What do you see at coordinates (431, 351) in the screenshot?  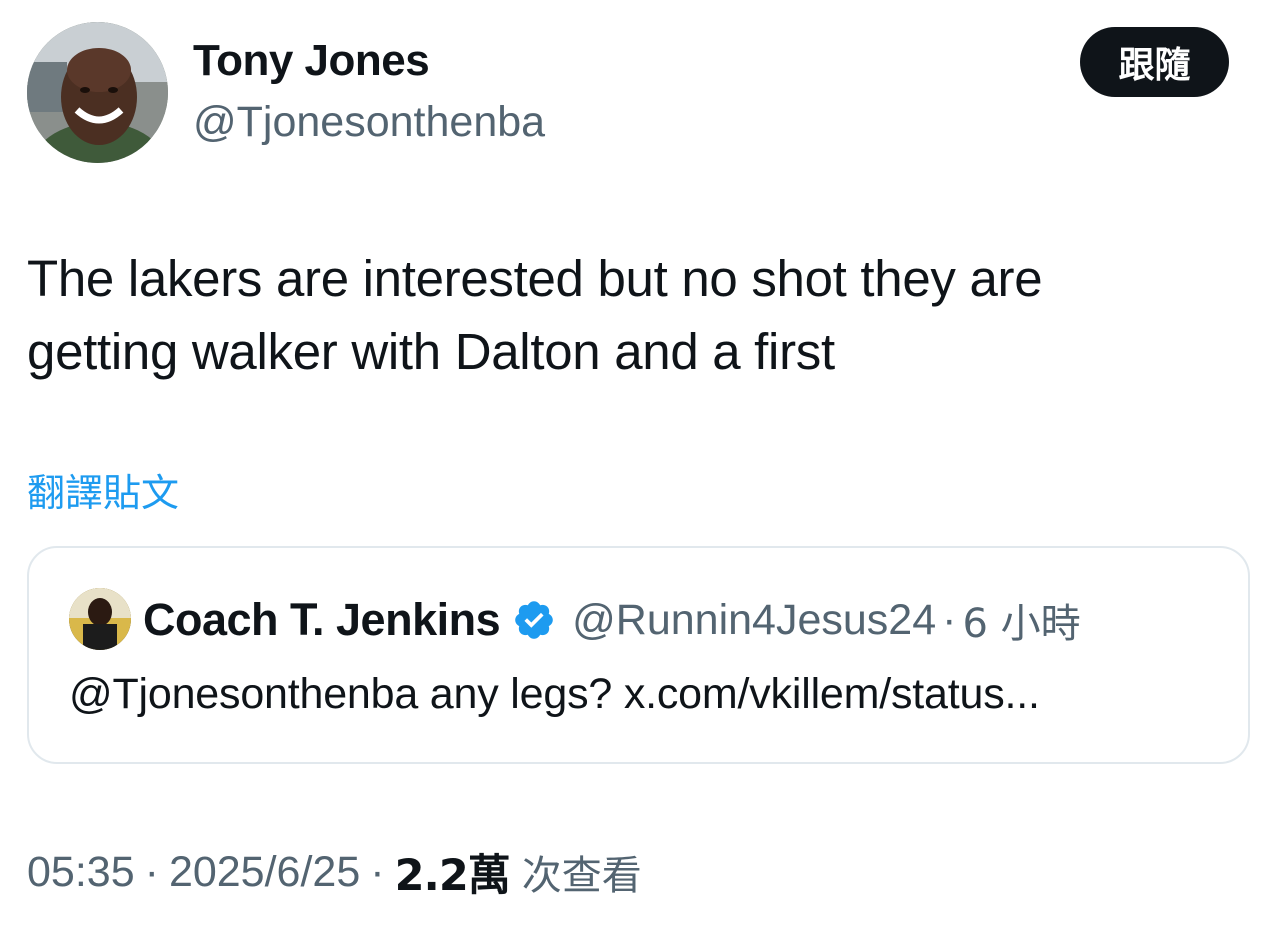 I see `tweet-text-line: getting walker with Dalton and a first` at bounding box center [431, 351].